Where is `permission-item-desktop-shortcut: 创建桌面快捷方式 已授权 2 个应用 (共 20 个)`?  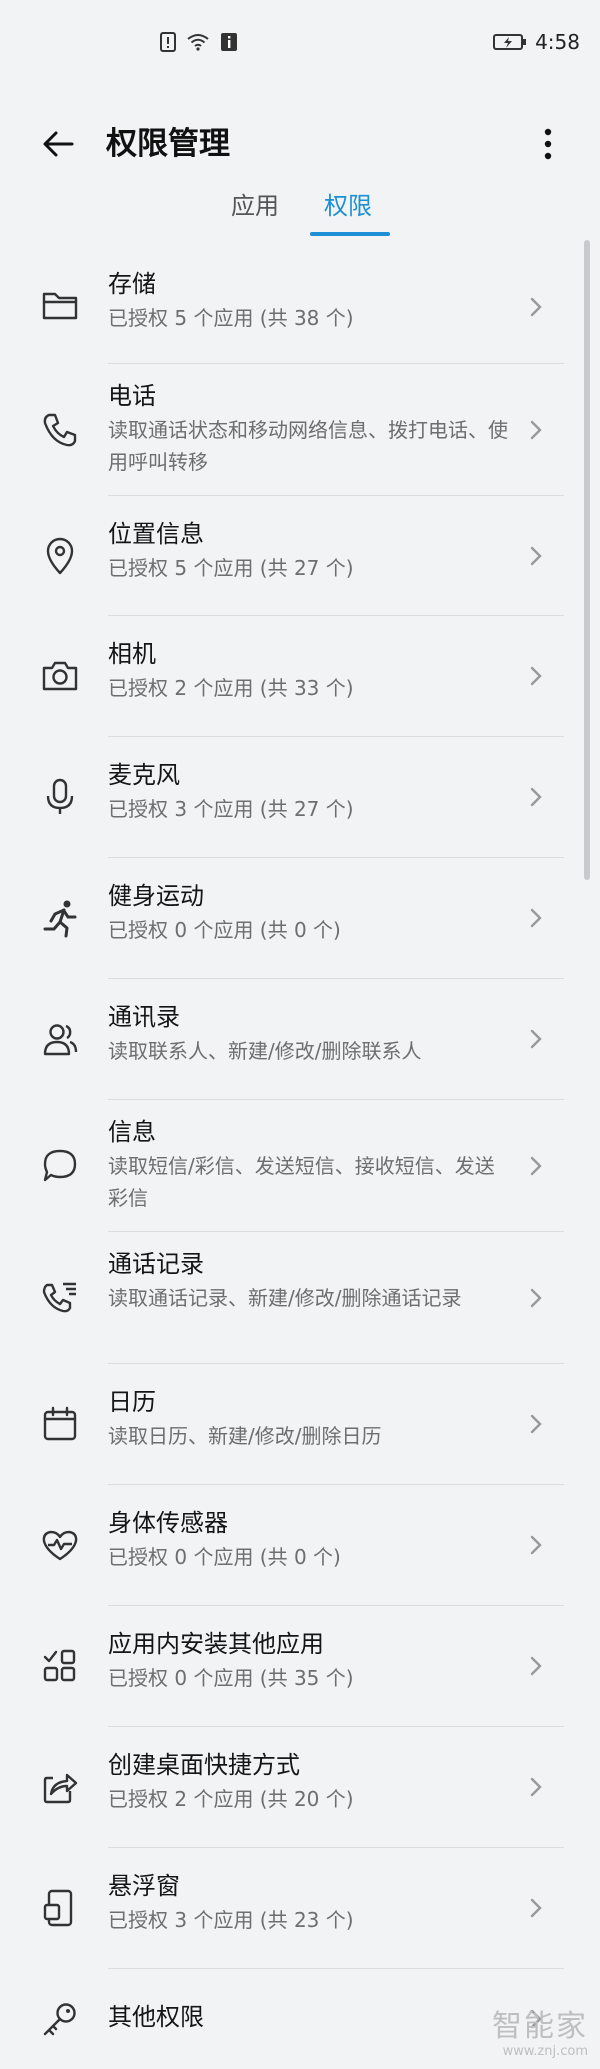
permission-item-desktop-shortcut: 创建桌面快捷方式 已授权 2 个应用 (共 20 个) is located at coordinates (300, 1787).